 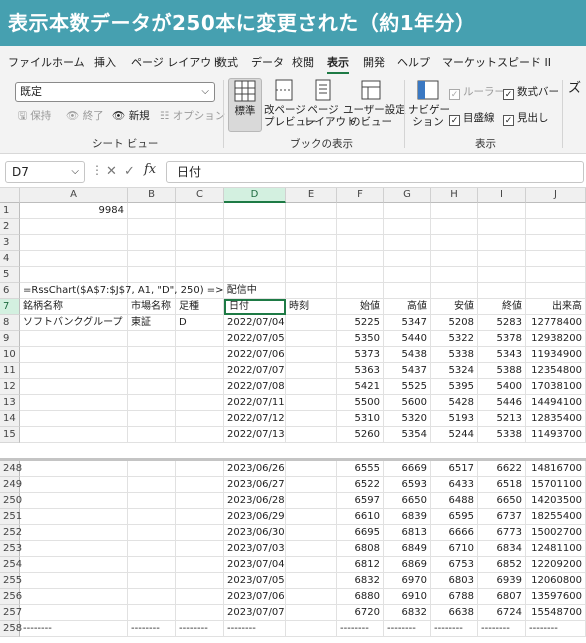 I want to click on cell: 6852, so click(x=502, y=565).